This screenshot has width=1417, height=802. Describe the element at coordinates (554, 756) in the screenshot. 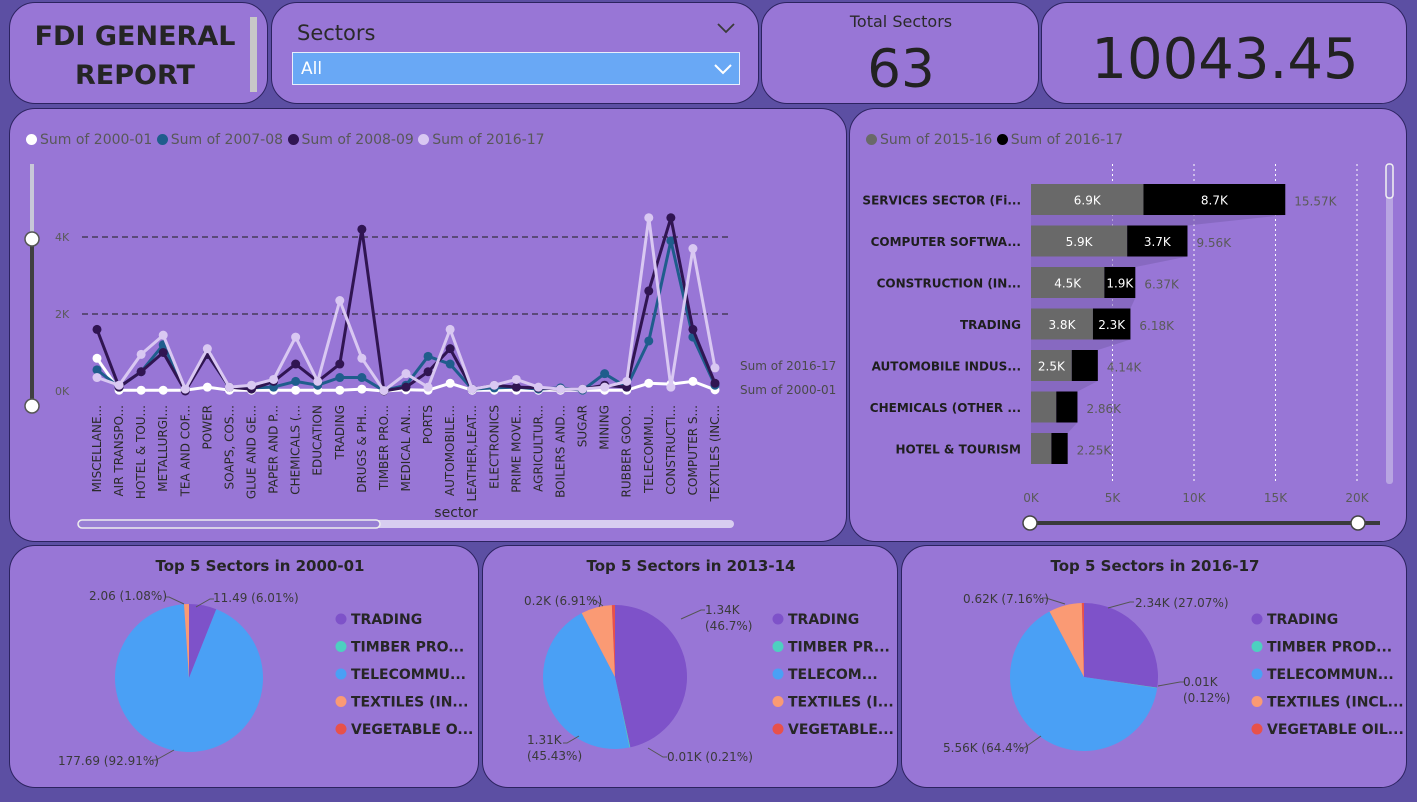

I see `pie-data-label: (45.43%)` at that location.